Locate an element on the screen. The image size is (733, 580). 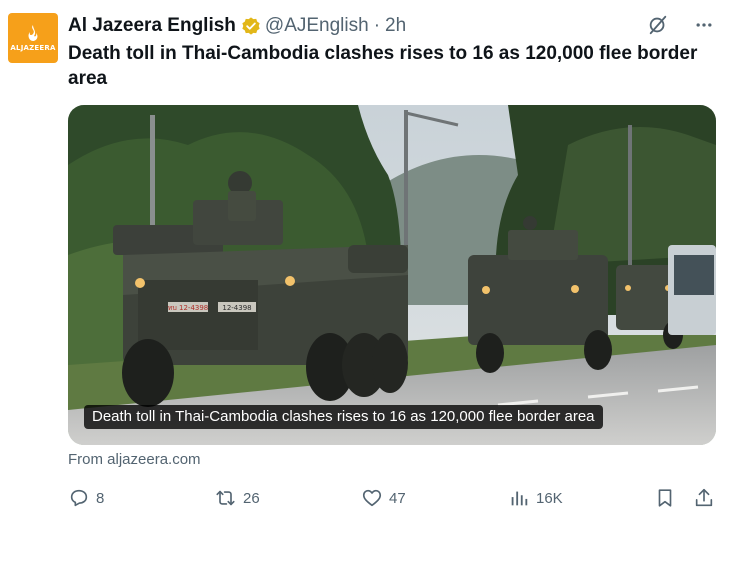
timestamp: 2h is located at coordinates (395, 26).